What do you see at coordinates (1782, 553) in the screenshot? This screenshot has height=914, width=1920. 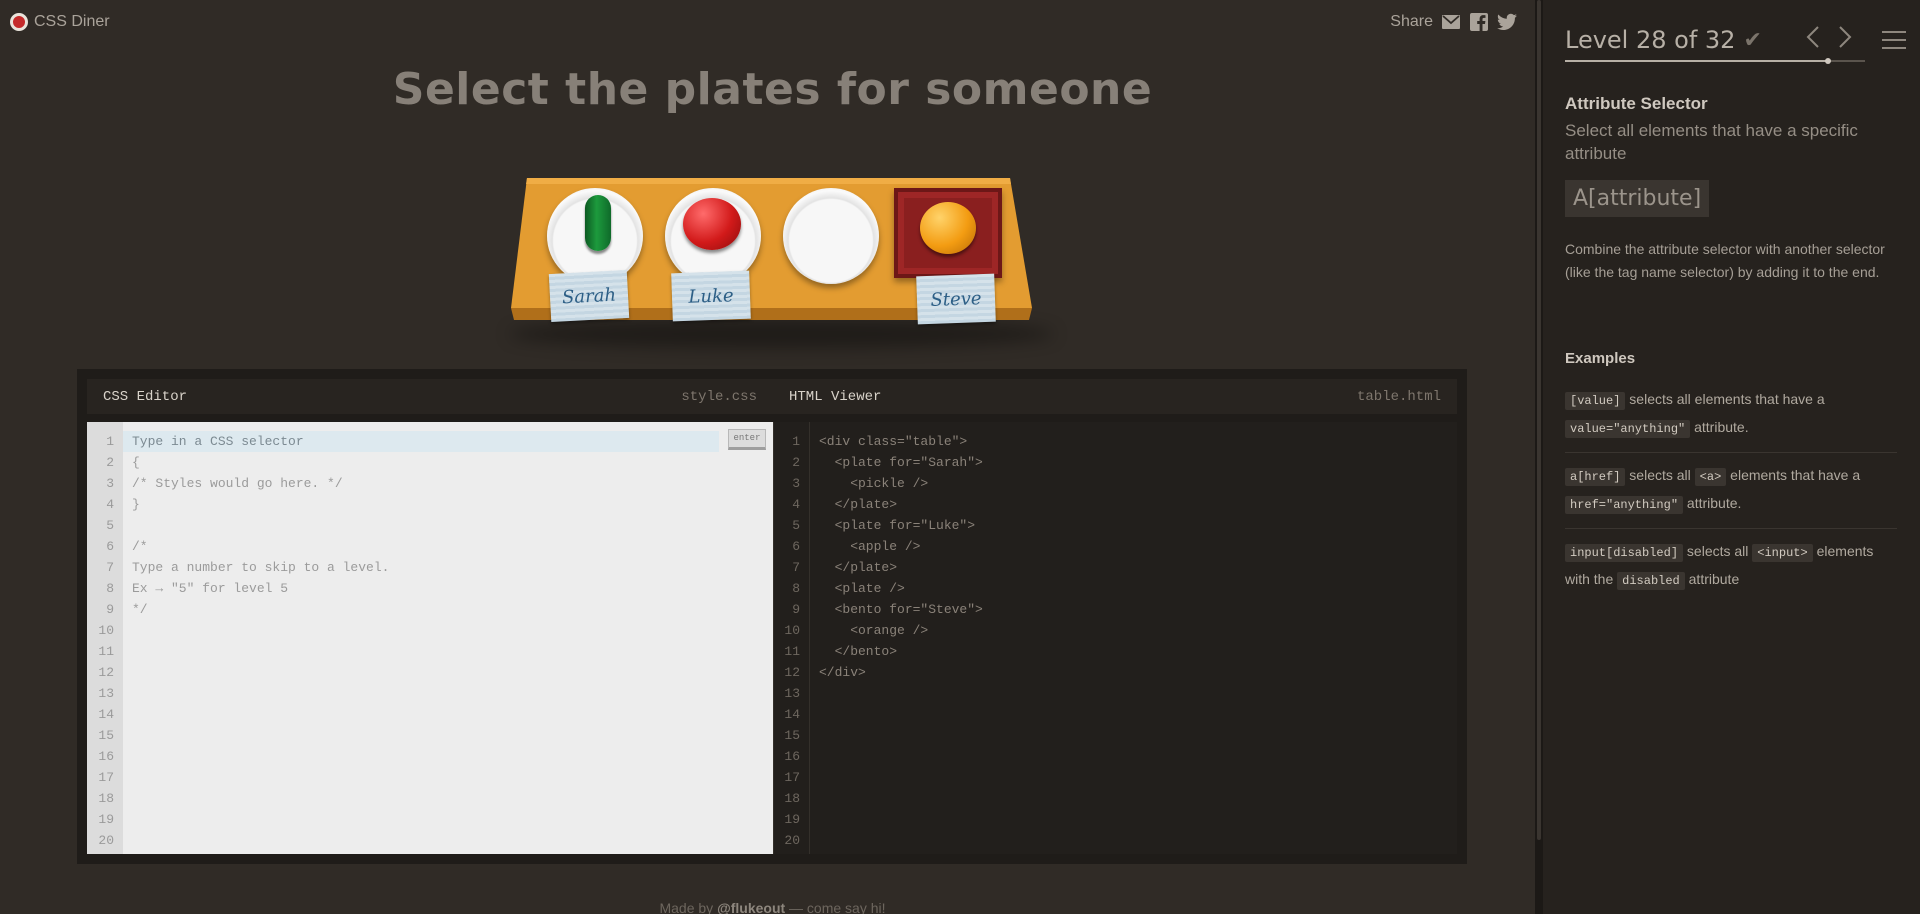 I see `example-code: <input>` at bounding box center [1782, 553].